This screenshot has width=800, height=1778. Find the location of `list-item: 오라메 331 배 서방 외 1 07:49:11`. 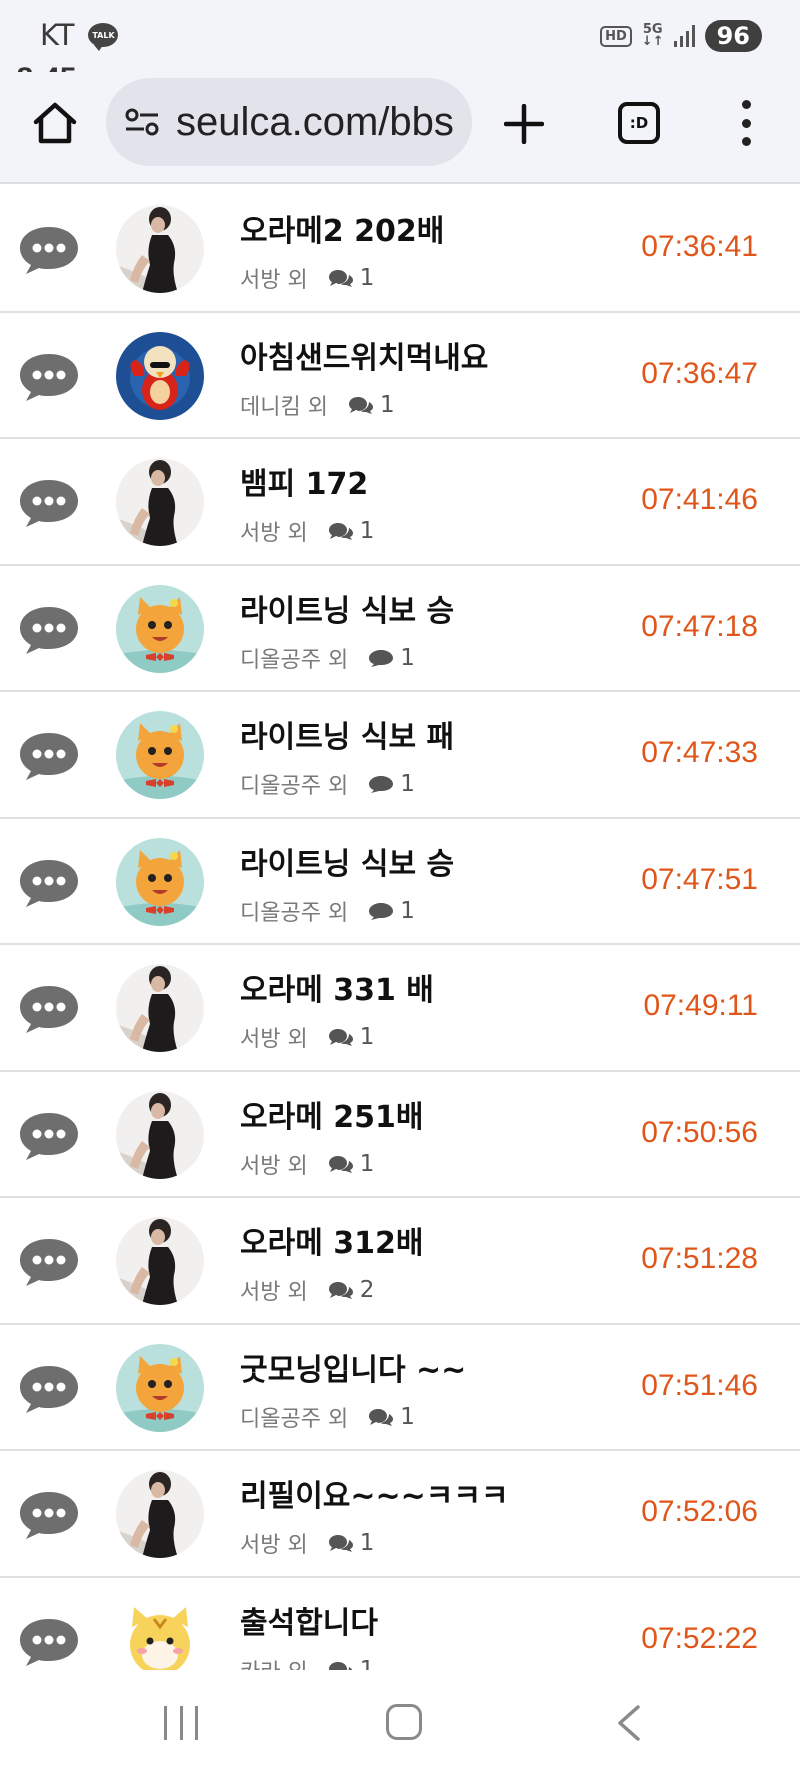

list-item: 오라메 331 배 서방 외 1 07:49:11 is located at coordinates (400, 1008).